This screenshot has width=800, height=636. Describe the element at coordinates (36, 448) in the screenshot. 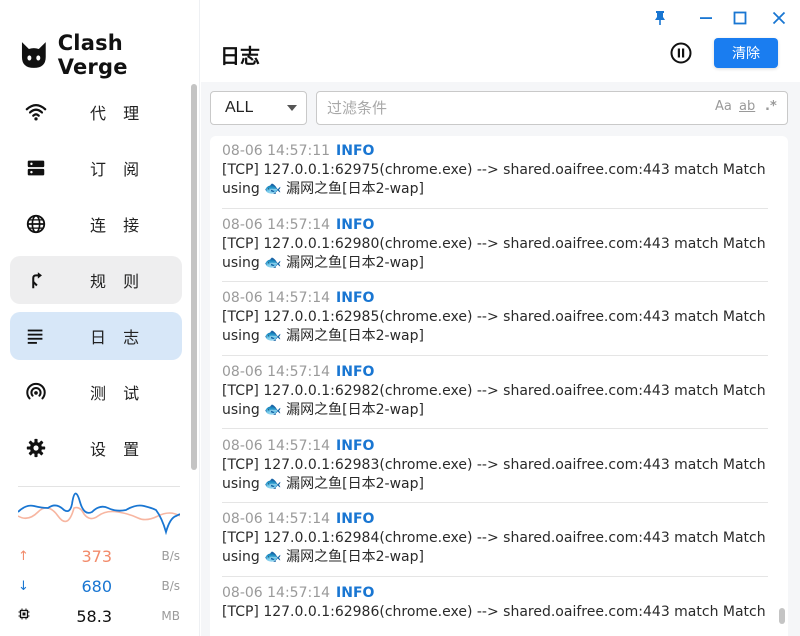

I see `gear-icon` at that location.